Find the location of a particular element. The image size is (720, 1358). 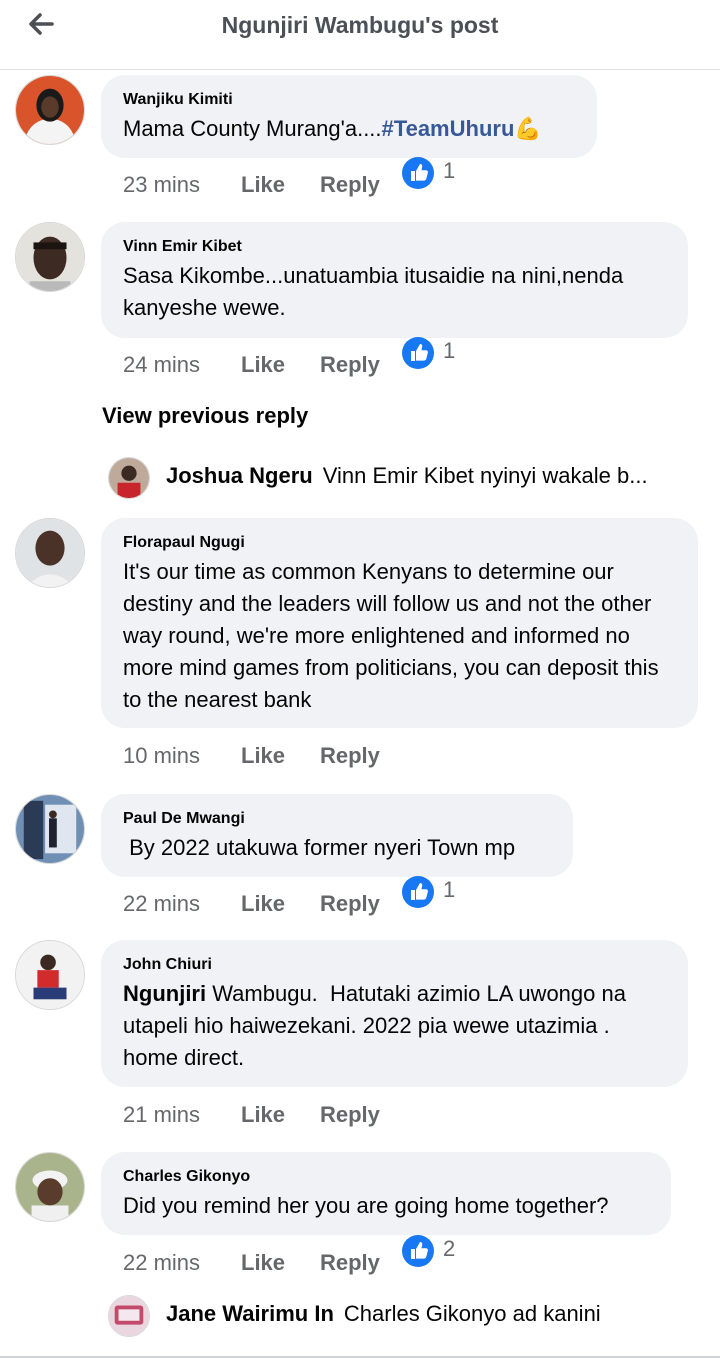

comment-time: 24 mins is located at coordinates (161, 365).